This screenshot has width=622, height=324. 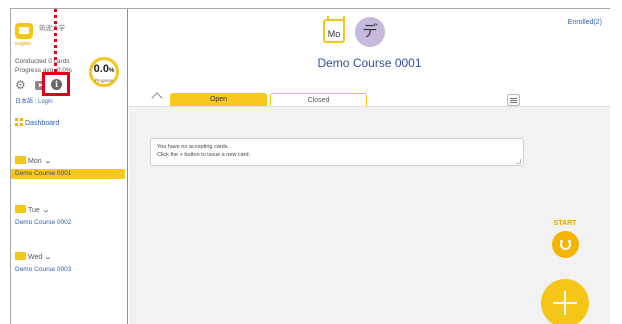 I want to click on day-label: Tue, so click(x=34, y=210).